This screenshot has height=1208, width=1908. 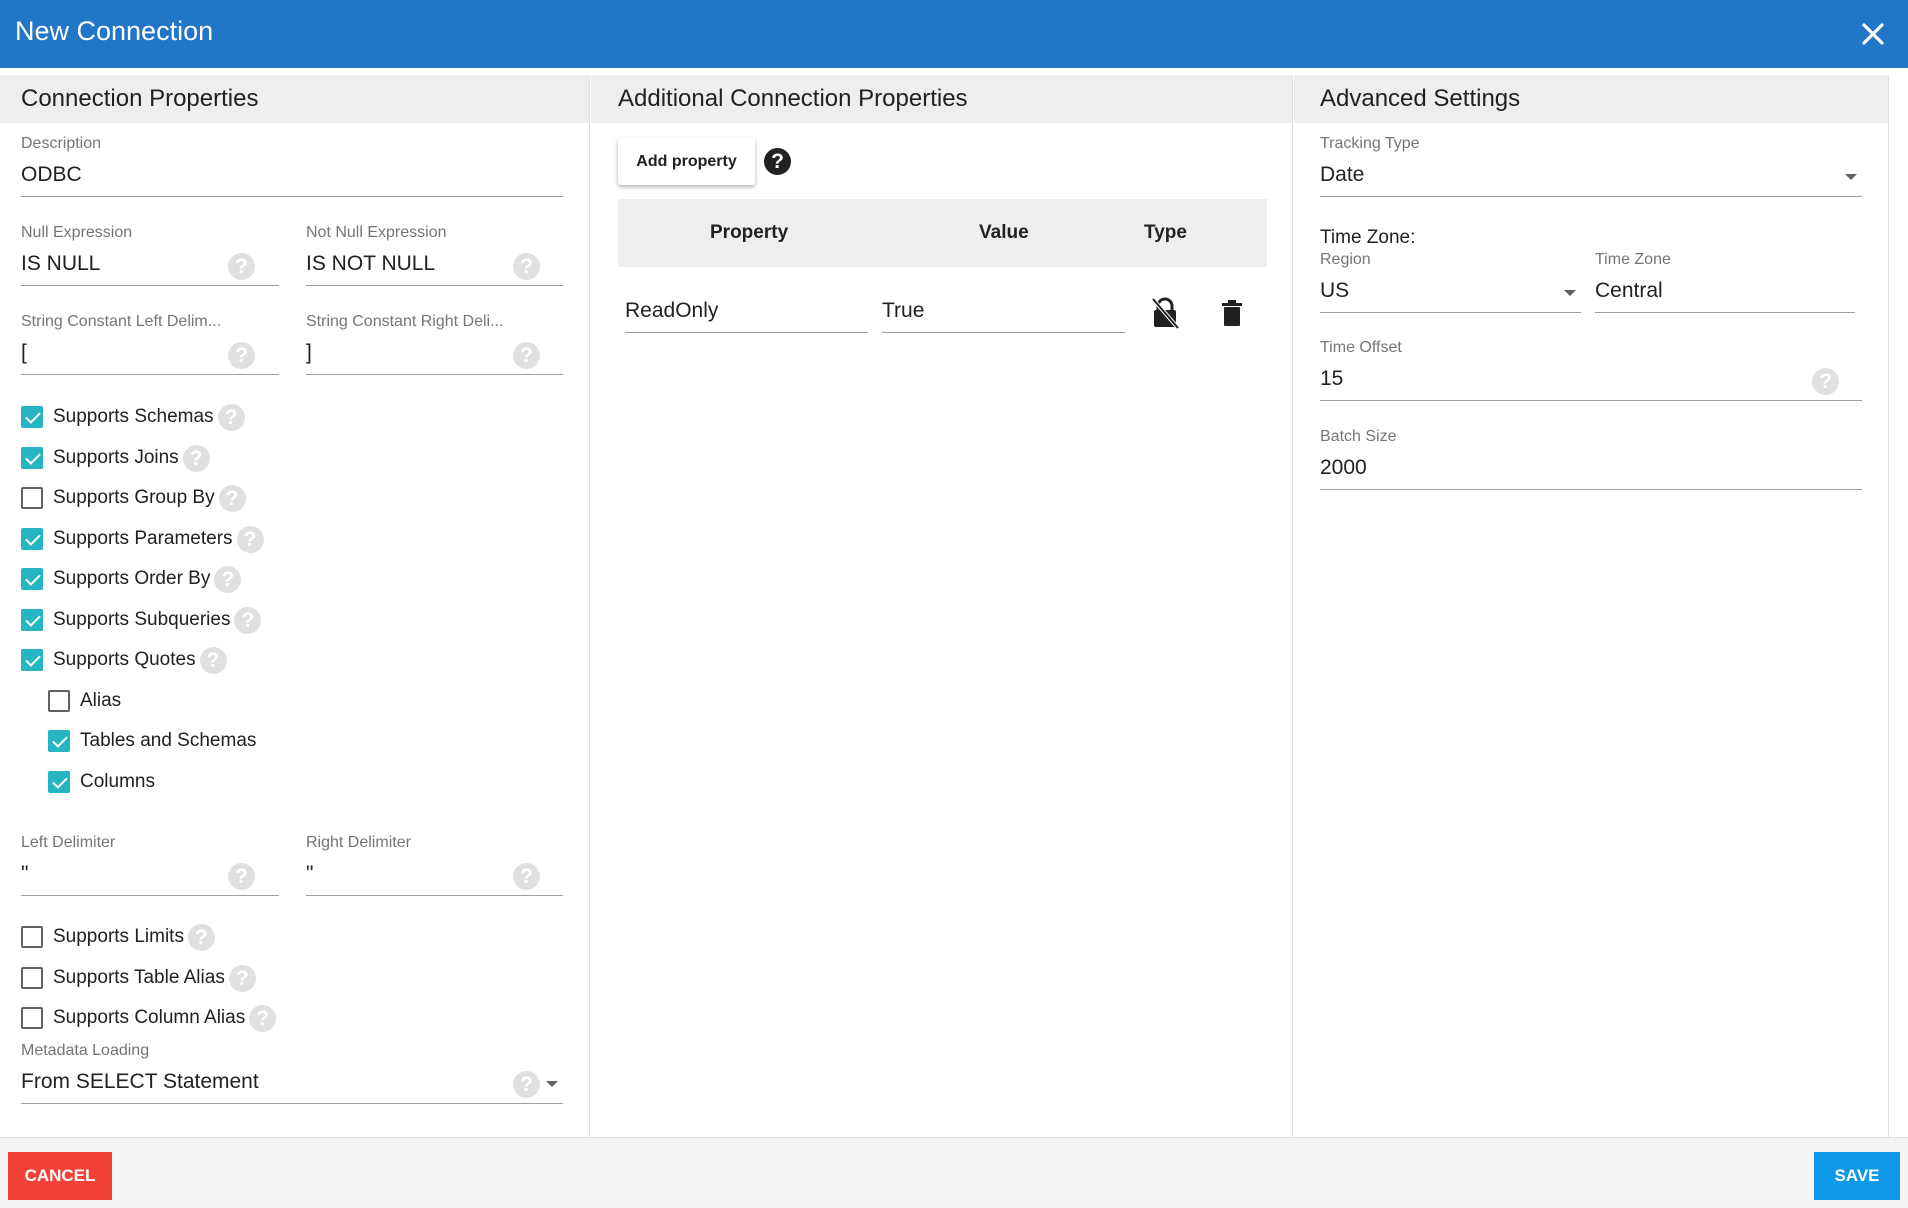 I want to click on checkbox-supports-joins: Supports Joins ?, so click(x=115, y=458).